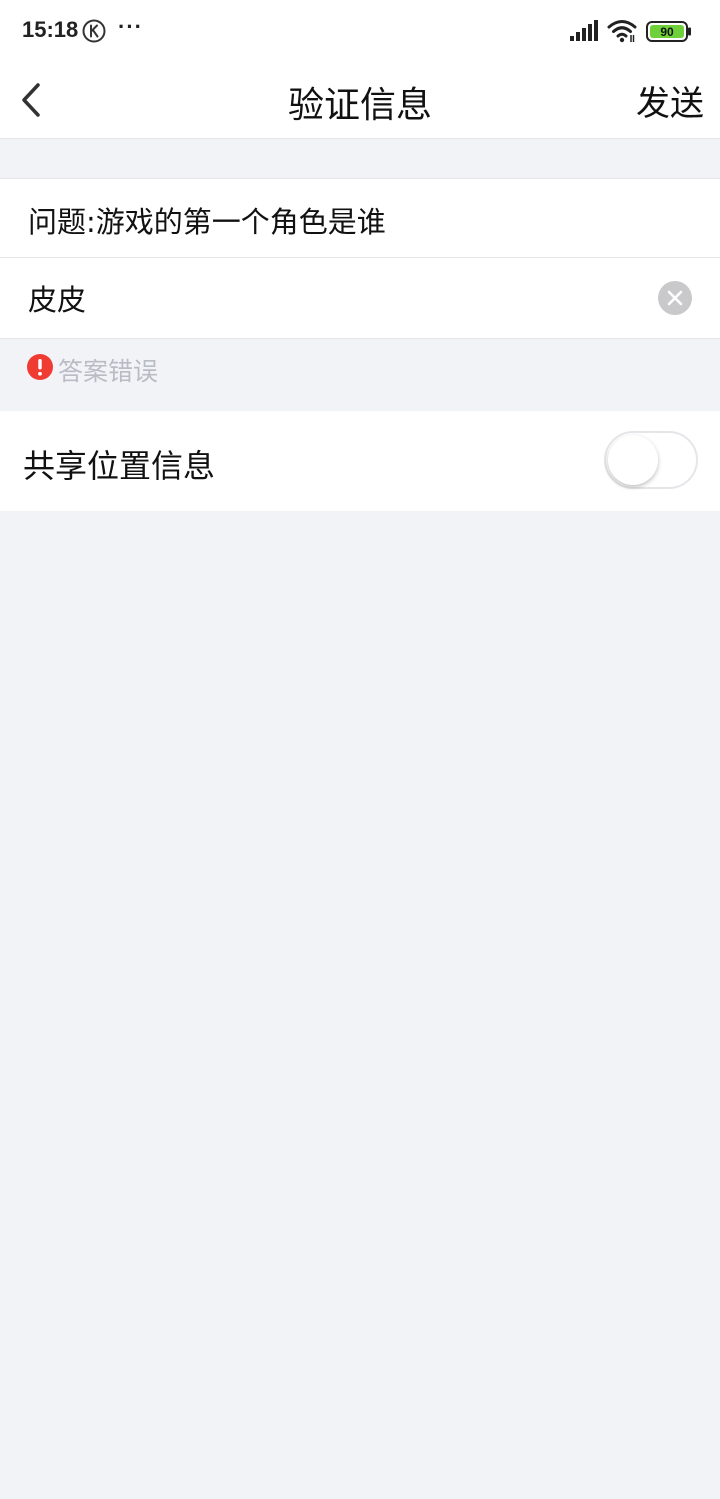 This screenshot has height=1499, width=720. I want to click on wifi-icon, so click(622, 31).